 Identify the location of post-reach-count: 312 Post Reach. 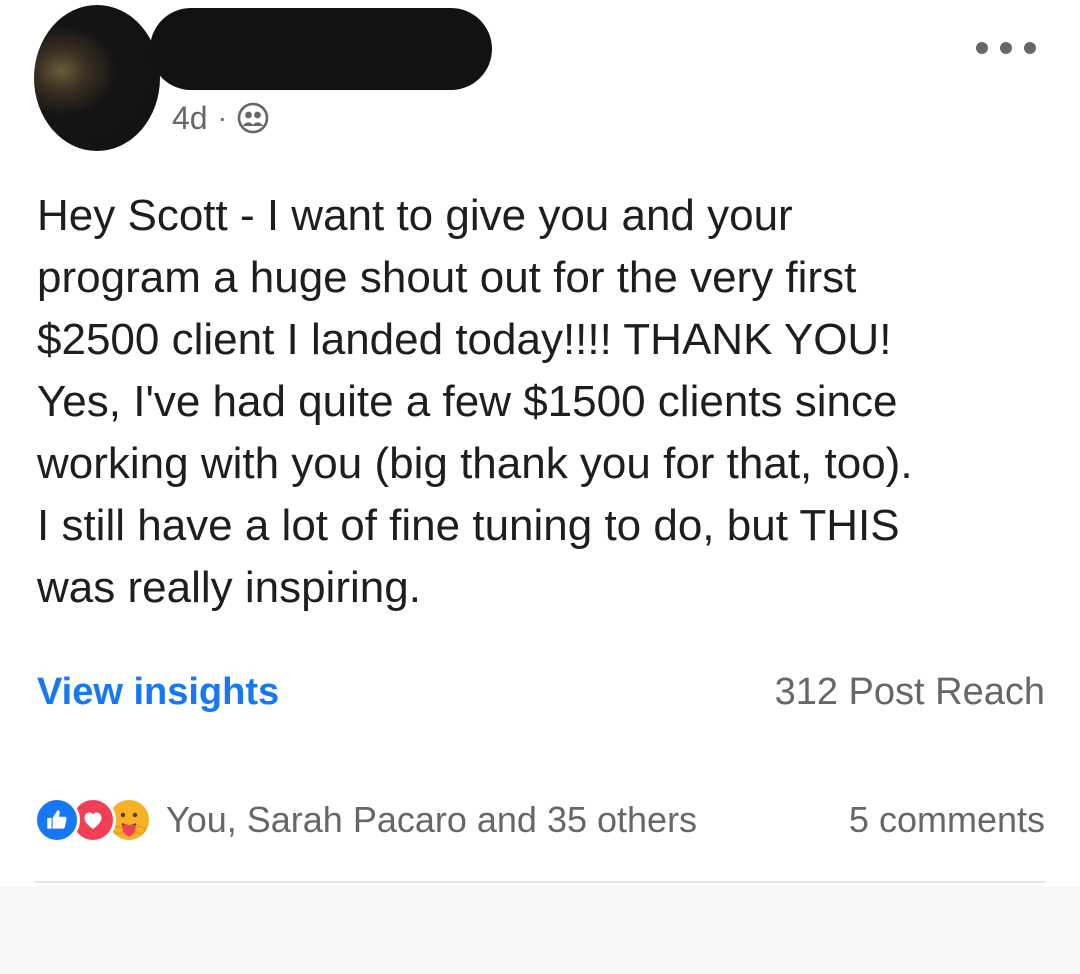
(909, 691).